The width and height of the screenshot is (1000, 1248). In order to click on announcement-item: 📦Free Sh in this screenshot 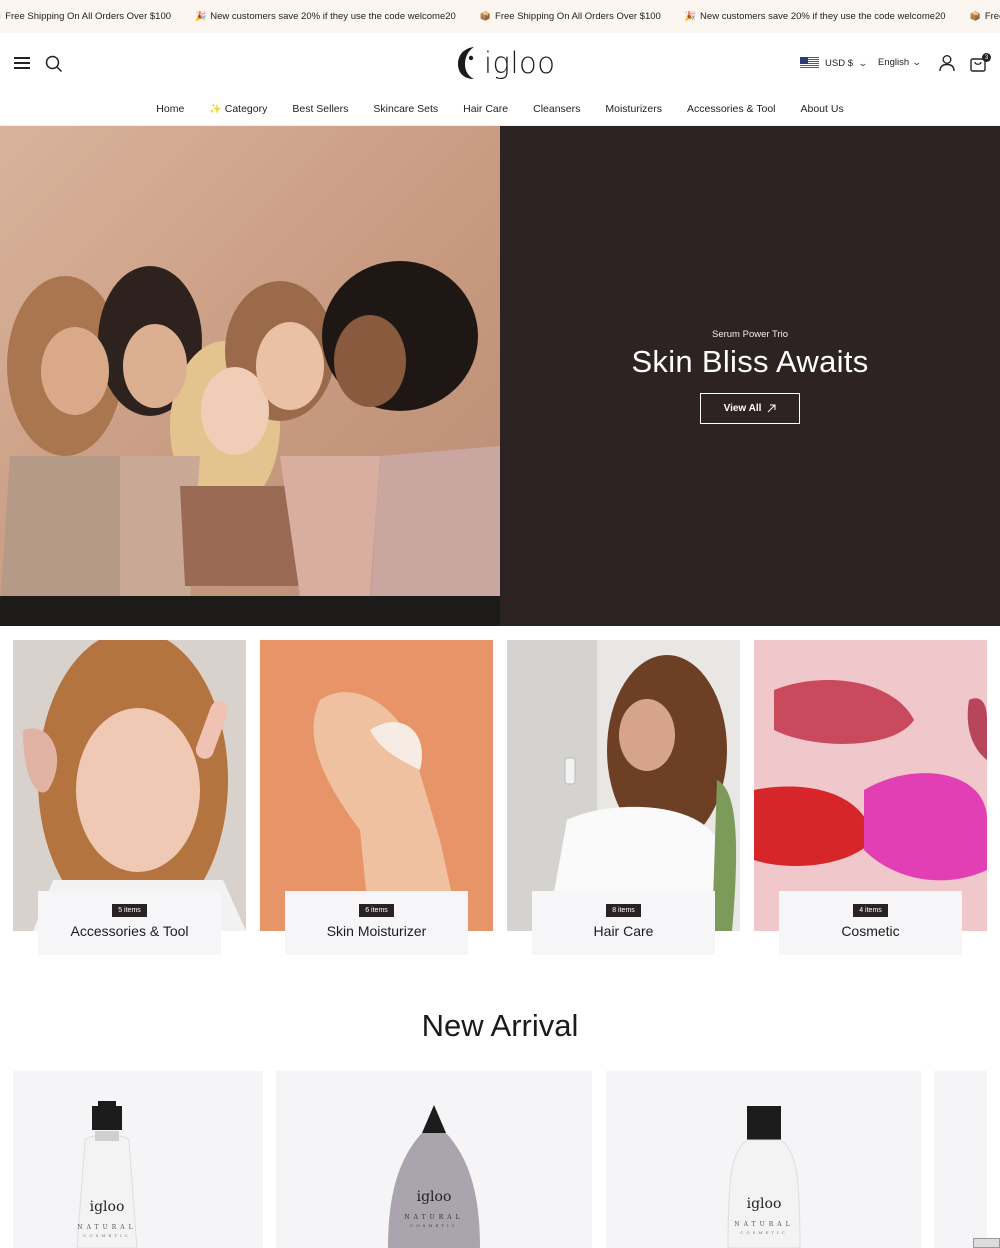, I will do `click(984, 16)`.